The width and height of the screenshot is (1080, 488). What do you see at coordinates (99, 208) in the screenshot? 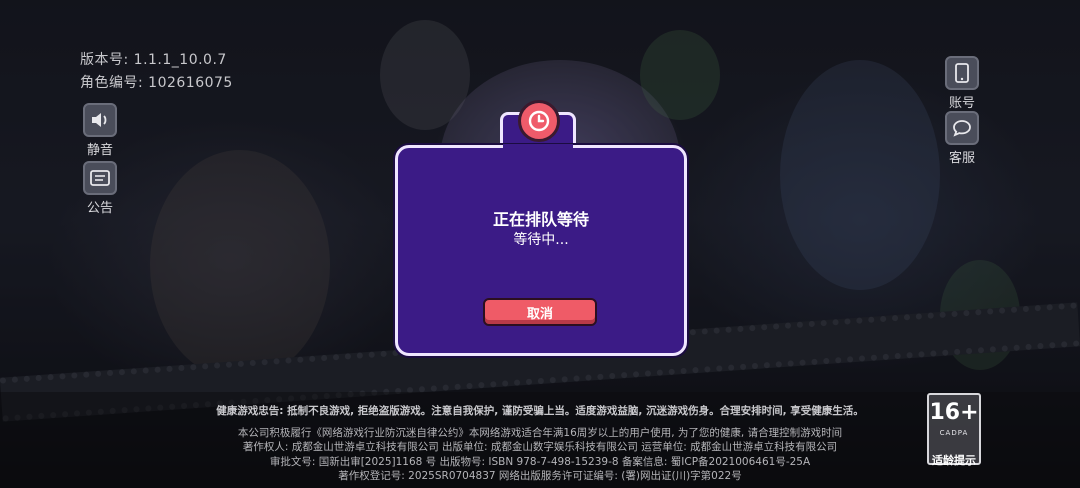
I see `notice-label: 公告` at bounding box center [99, 208].